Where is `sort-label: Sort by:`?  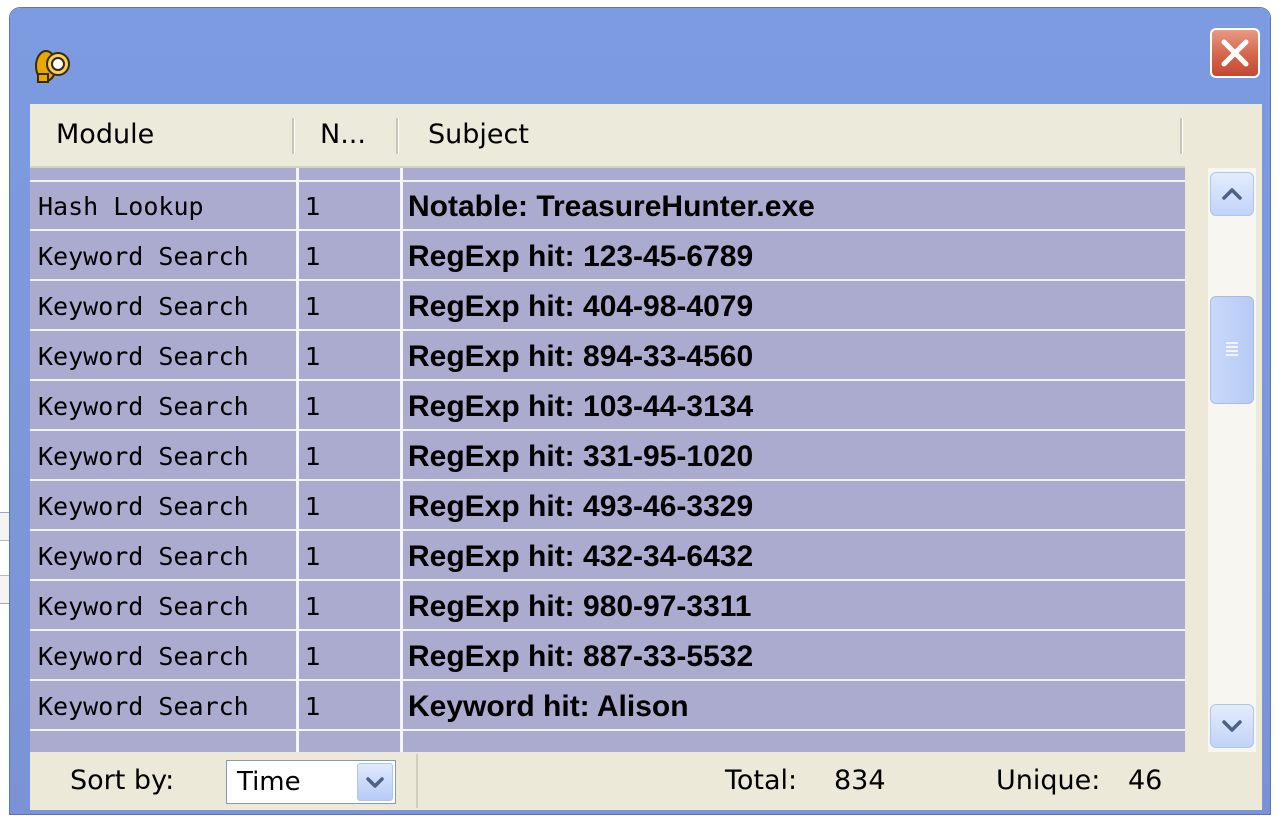 sort-label: Sort by: is located at coordinates (122, 780).